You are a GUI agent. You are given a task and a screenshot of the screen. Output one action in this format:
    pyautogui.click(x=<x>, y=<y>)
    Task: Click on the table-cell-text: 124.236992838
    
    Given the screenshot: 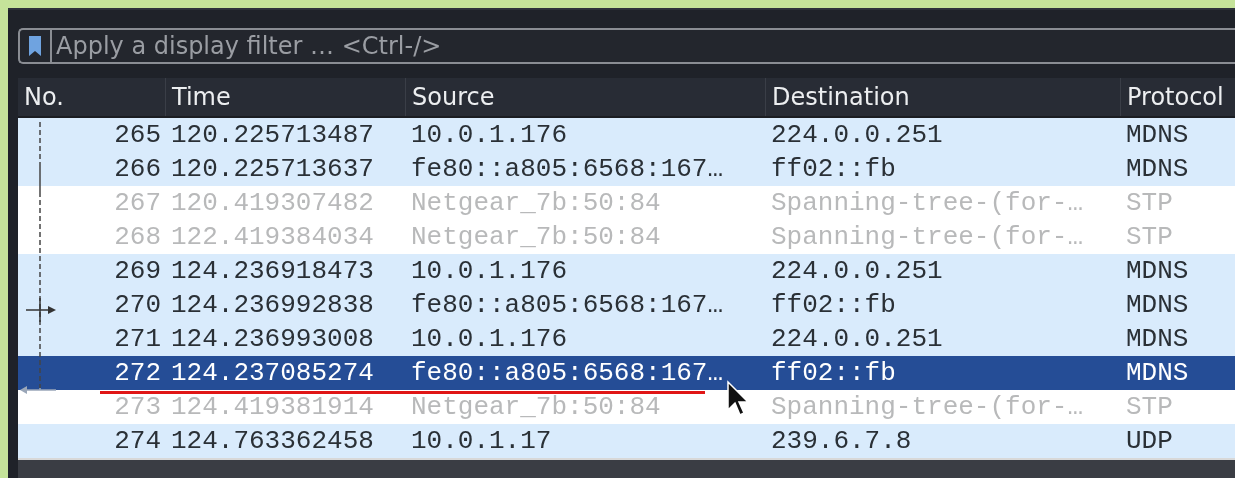 What is the action you would take?
    pyautogui.click(x=272, y=305)
    